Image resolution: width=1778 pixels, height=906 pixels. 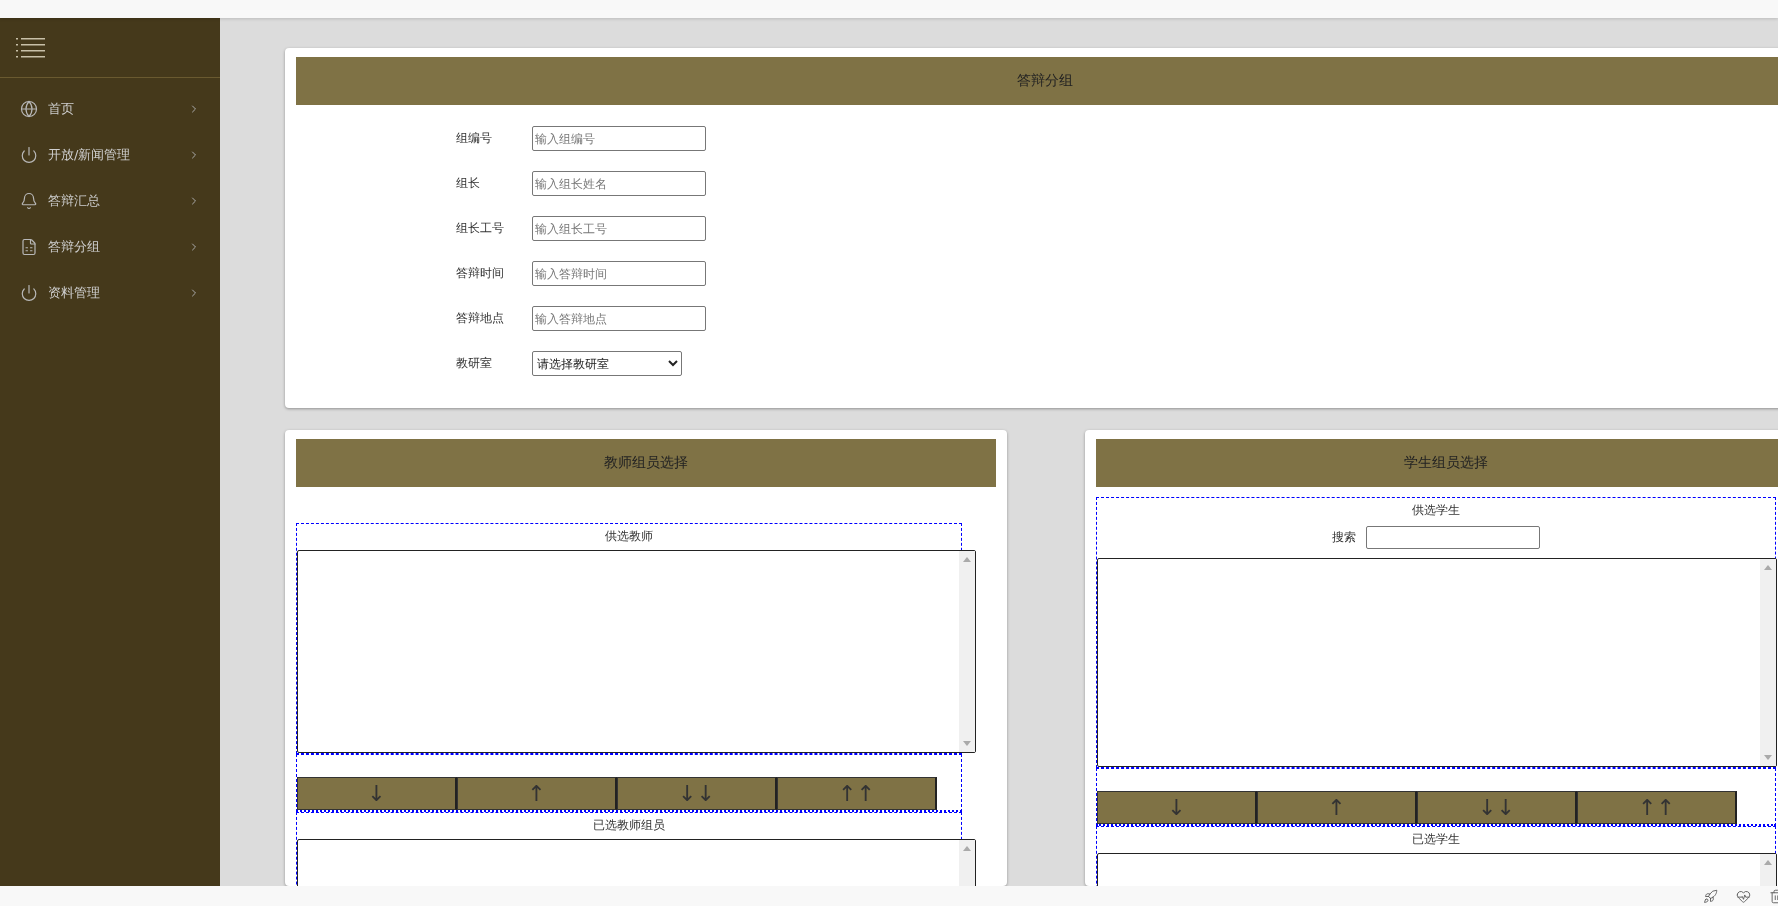 I want to click on field-label: 组编号, so click(x=474, y=138).